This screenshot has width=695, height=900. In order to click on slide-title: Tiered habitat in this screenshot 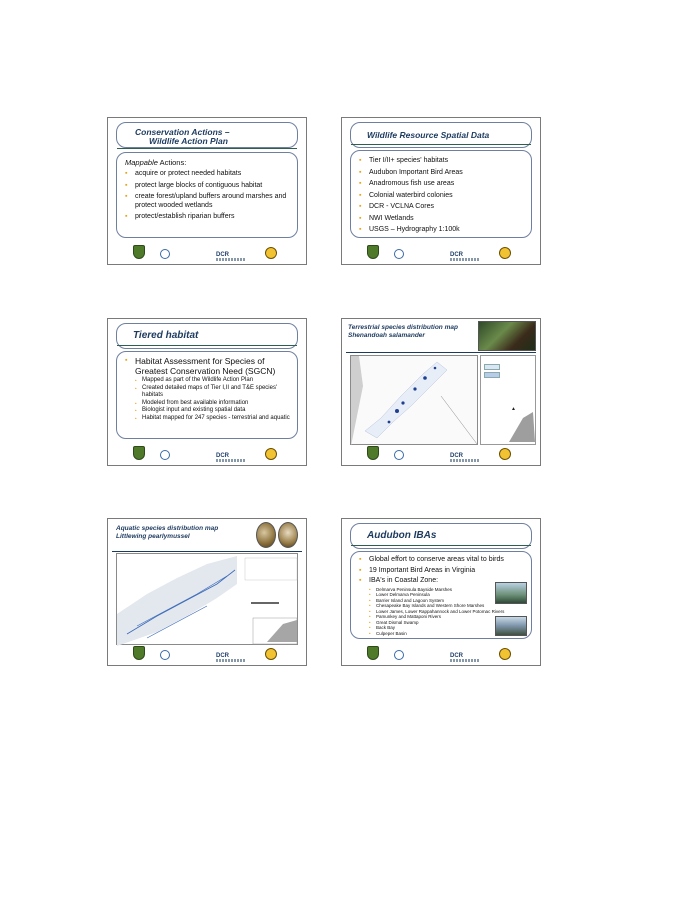, I will do `click(166, 335)`.